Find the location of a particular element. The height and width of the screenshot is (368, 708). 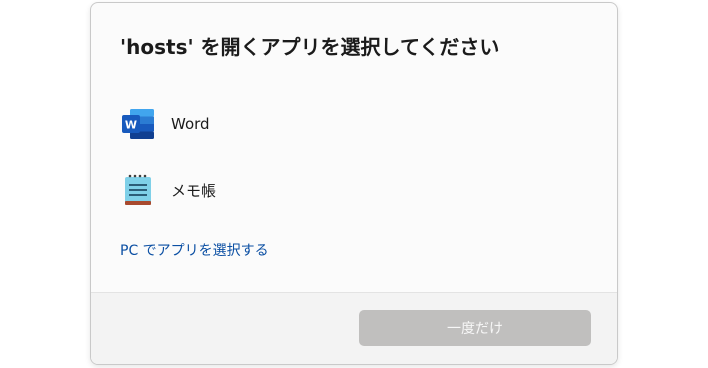

dialog-footer: 一度だけ is located at coordinates (354, 328).